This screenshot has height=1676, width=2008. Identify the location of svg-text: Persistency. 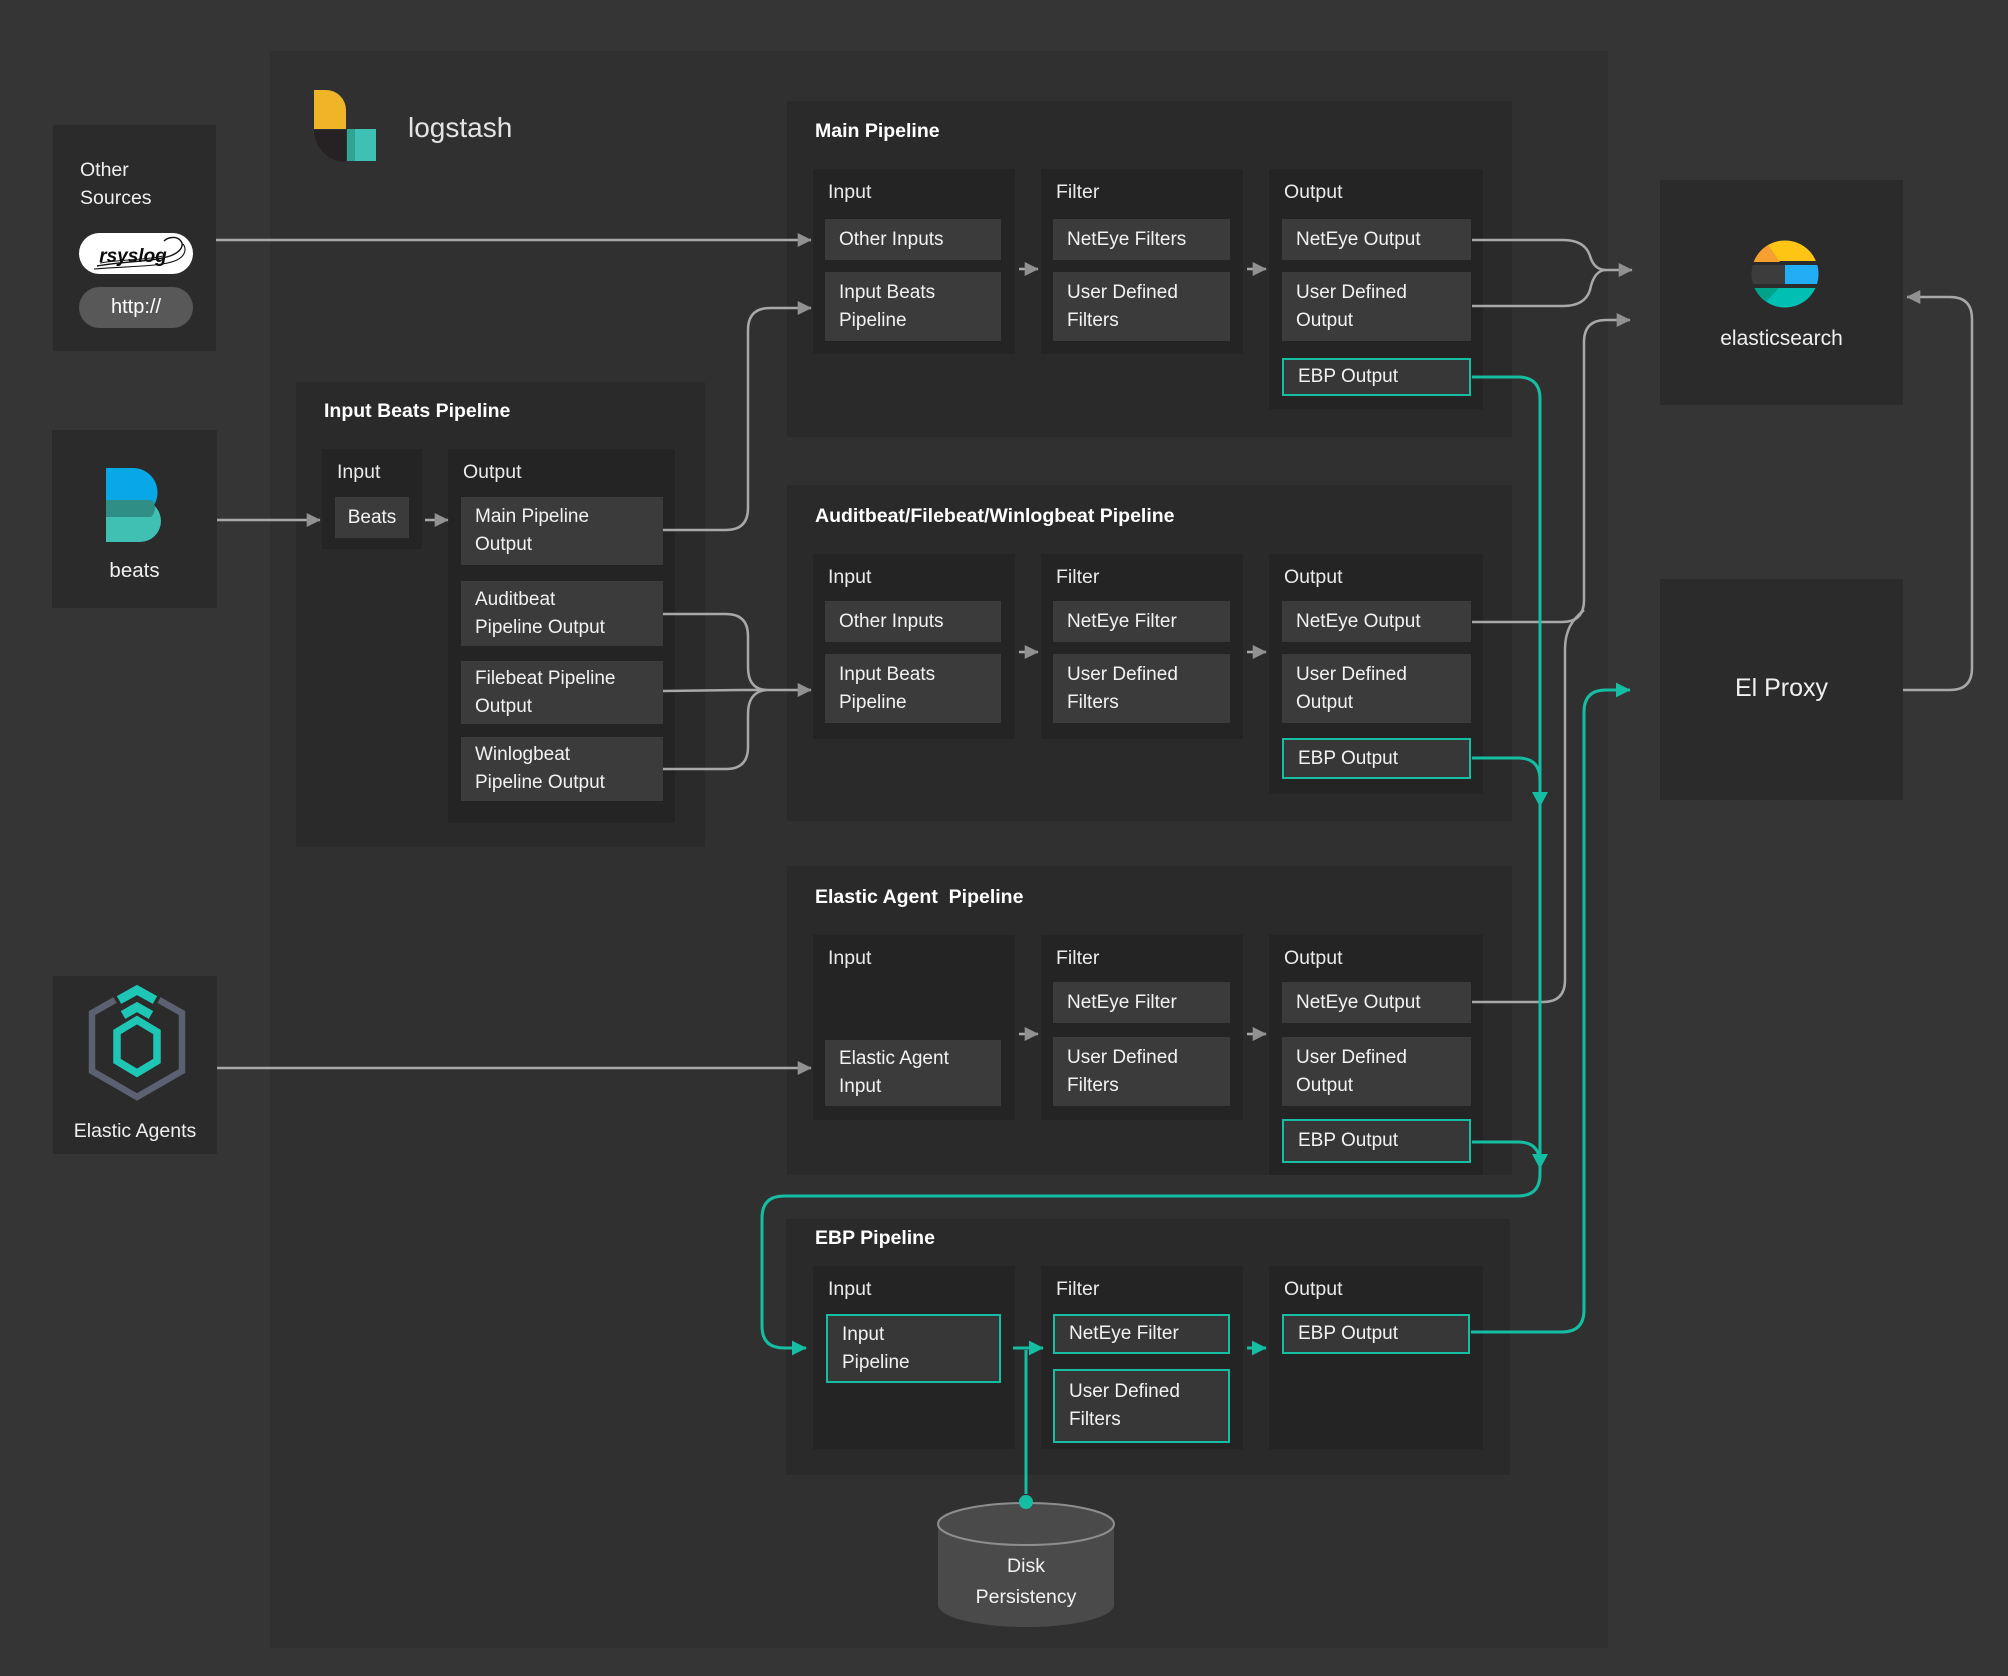
(1026, 1597).